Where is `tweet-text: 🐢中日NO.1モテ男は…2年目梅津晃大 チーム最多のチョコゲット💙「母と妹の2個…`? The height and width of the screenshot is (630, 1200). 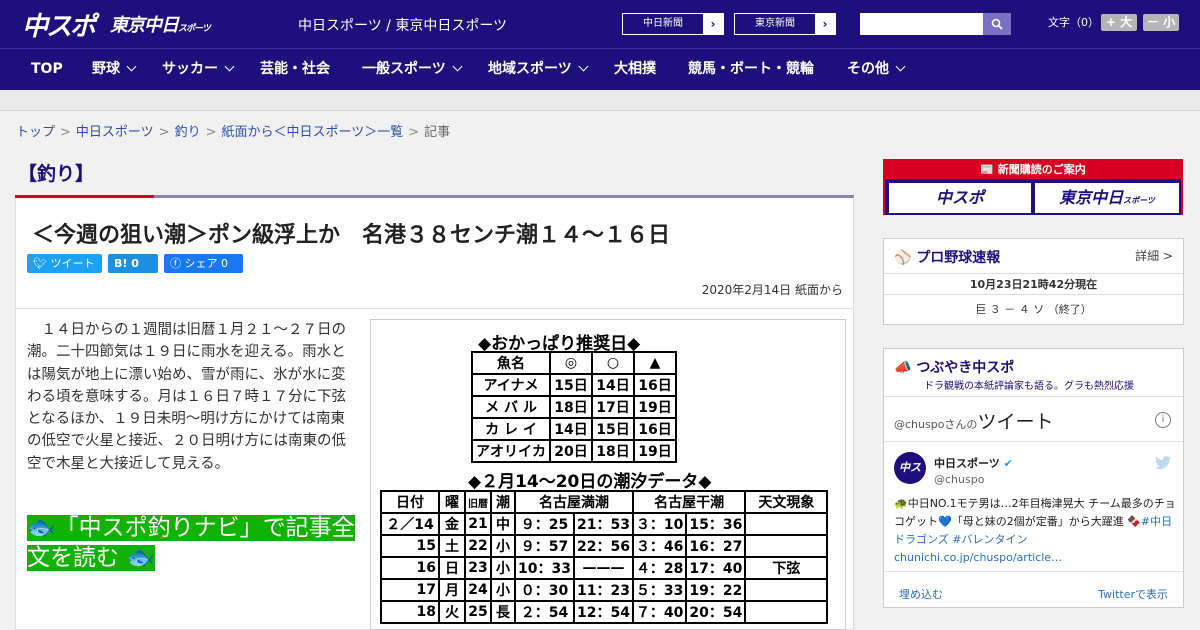 tweet-text: 🐢中日NO.1モテ男は…2年目梅津晃大 チーム最多のチョコゲット💙「母と妹の2個… is located at coordinates (1035, 531).